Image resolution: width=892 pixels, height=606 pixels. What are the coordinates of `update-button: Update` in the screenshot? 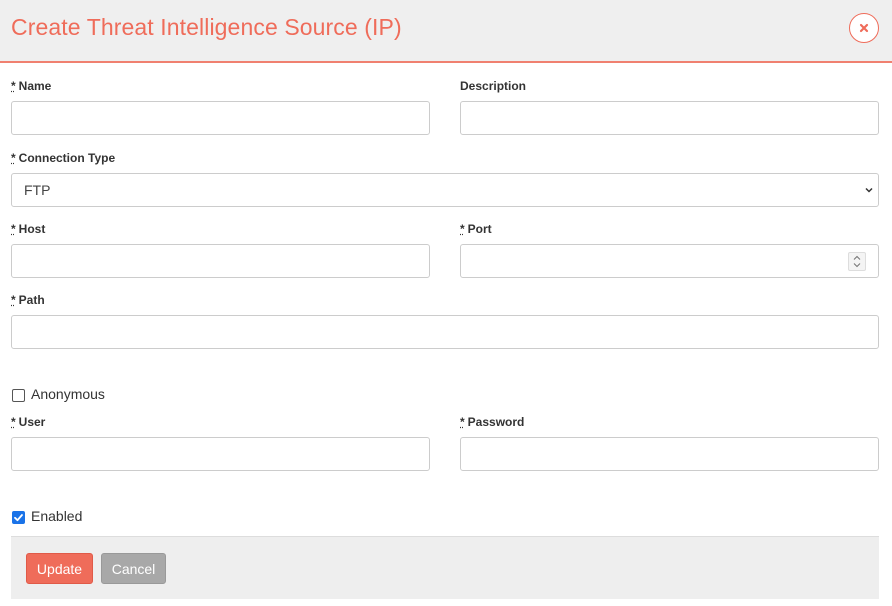 It's located at (59, 568).